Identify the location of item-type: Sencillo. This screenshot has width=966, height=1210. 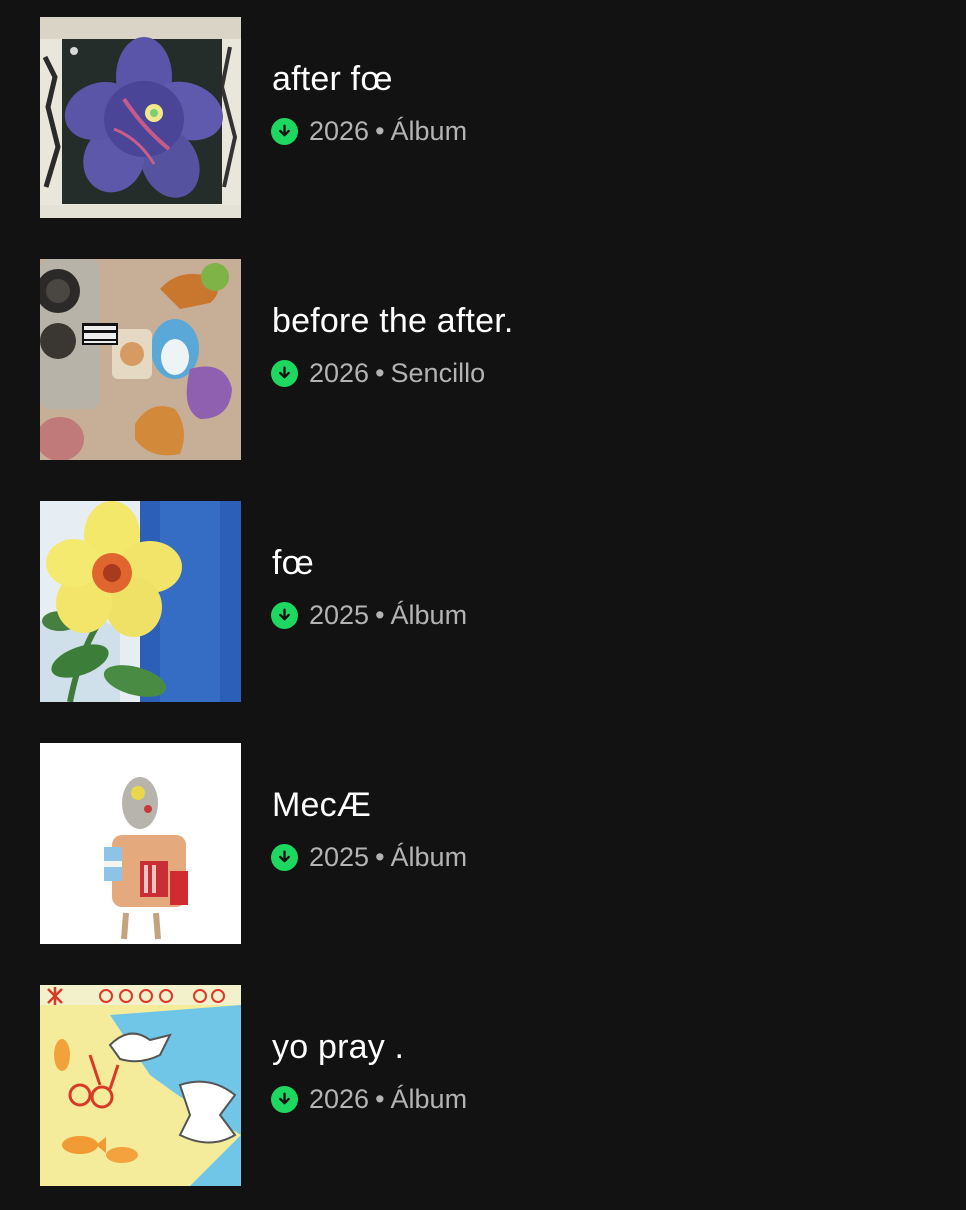
(438, 372).